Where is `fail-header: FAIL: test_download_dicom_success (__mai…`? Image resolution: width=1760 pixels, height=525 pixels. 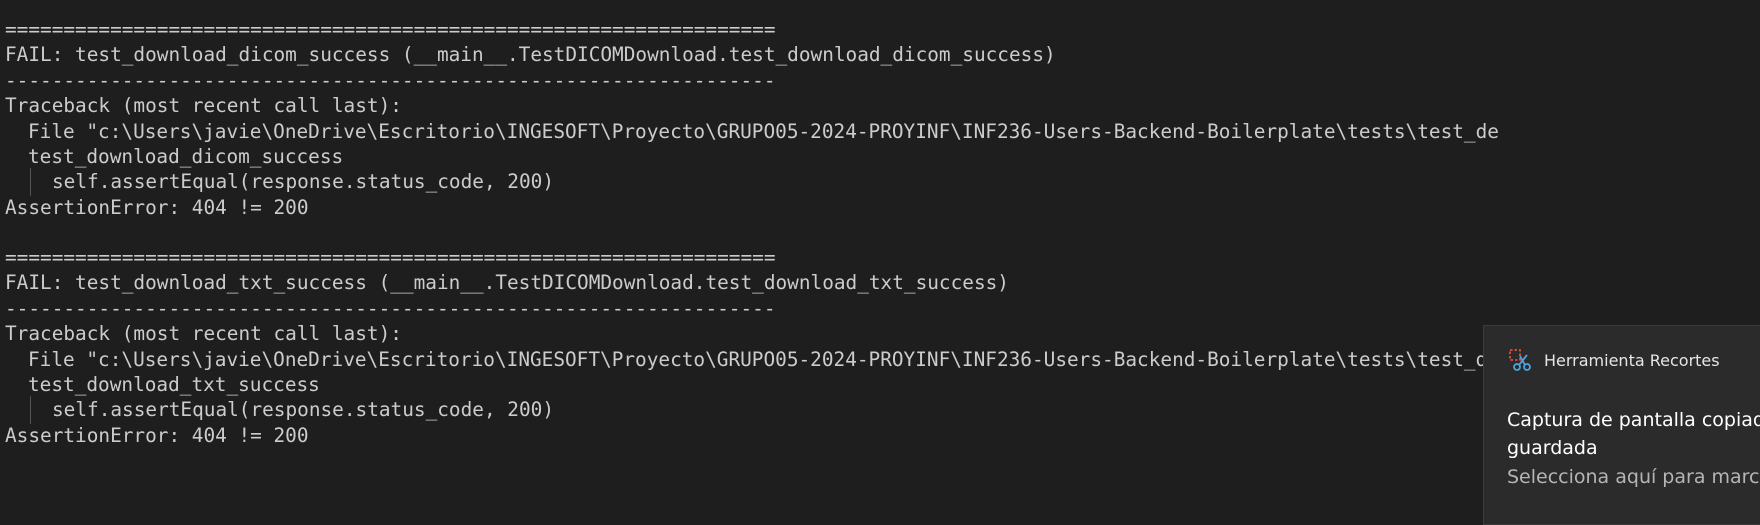
fail-header: FAIL: test_download_dicom_success (__mai… is located at coordinates (530, 54).